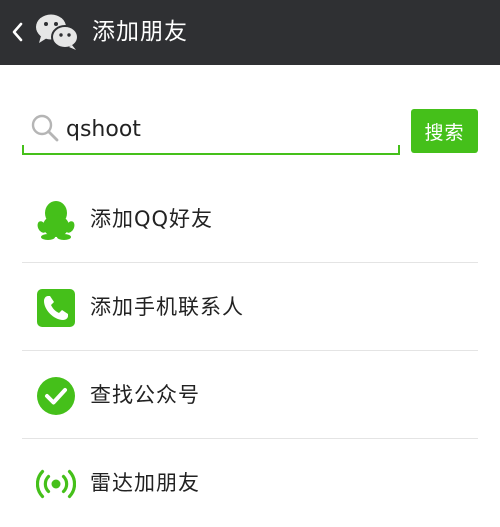 The height and width of the screenshot is (527, 500). What do you see at coordinates (444, 131) in the screenshot?
I see `search-button: 搜索` at bounding box center [444, 131].